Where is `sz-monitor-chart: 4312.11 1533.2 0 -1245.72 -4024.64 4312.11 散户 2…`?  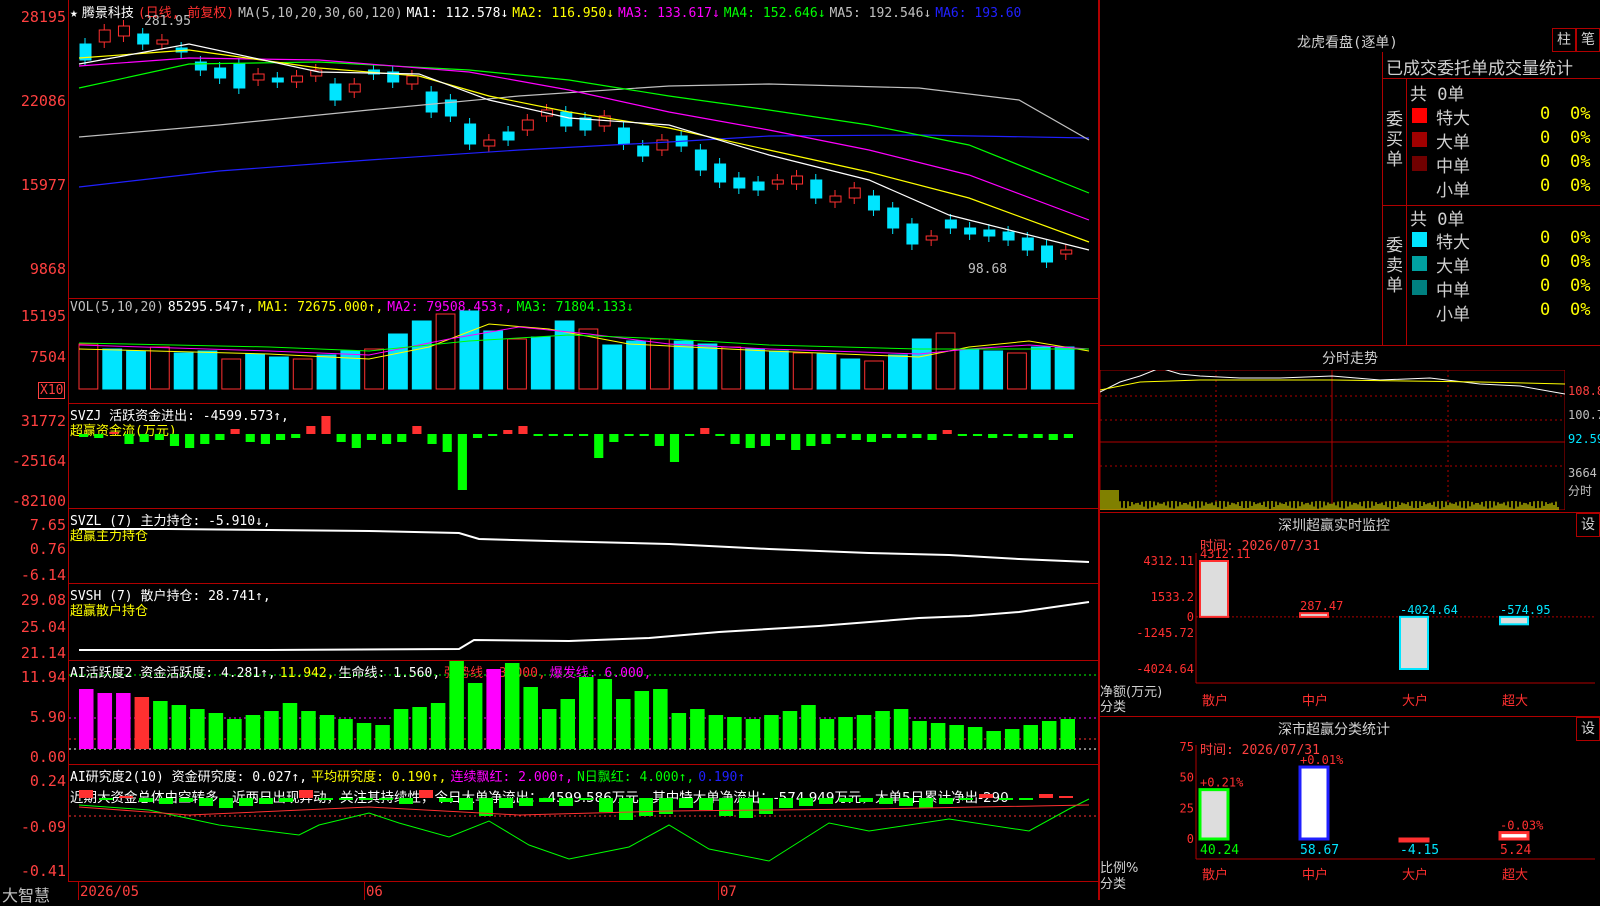 sz-monitor-chart: 4312.11 1533.2 0 -1245.72 -4024.64 4312.11 散户 2… is located at coordinates (1365, 628).